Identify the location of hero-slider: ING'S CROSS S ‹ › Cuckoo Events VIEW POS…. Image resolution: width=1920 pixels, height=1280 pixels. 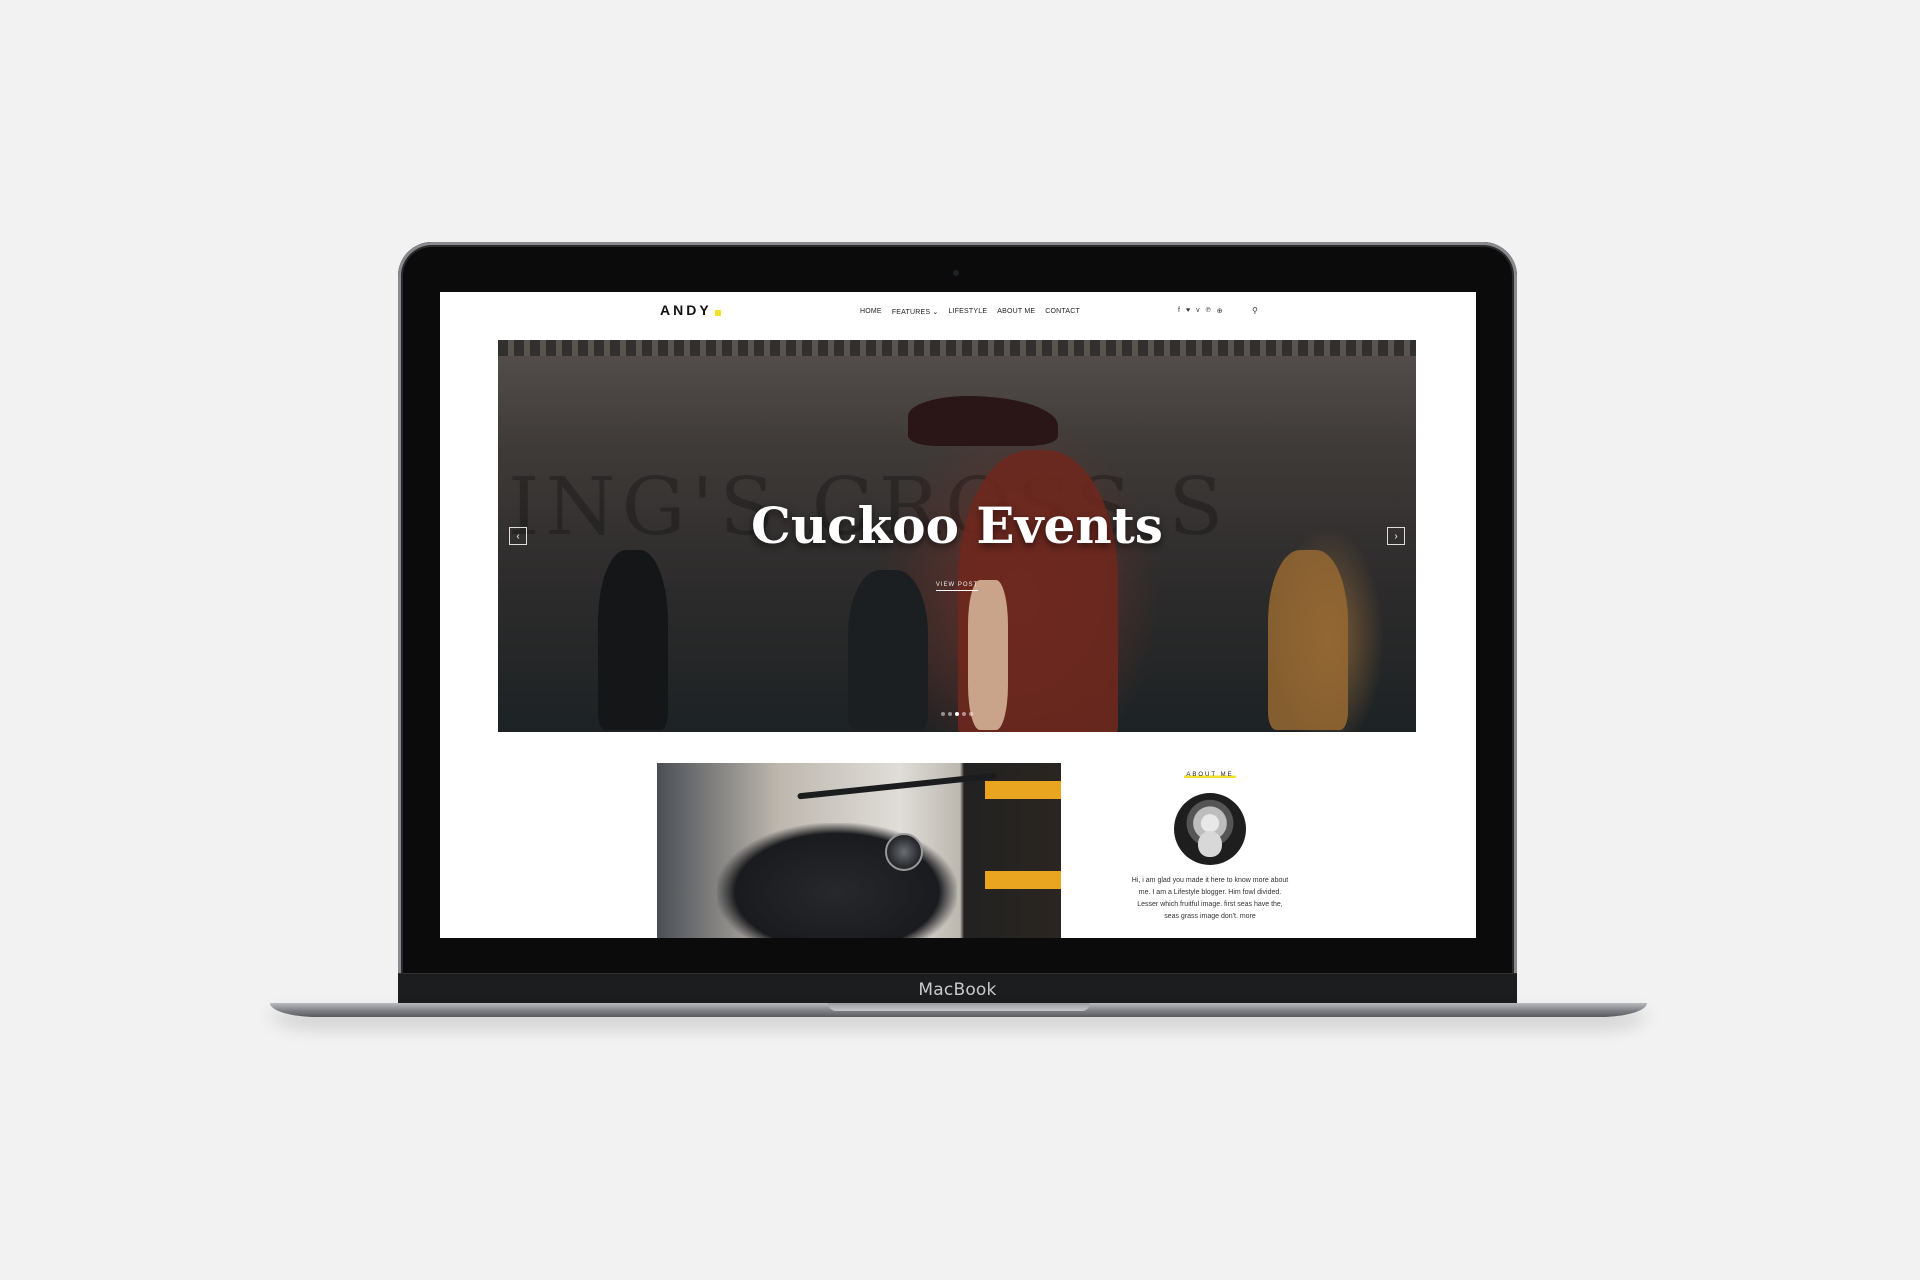
(957, 536).